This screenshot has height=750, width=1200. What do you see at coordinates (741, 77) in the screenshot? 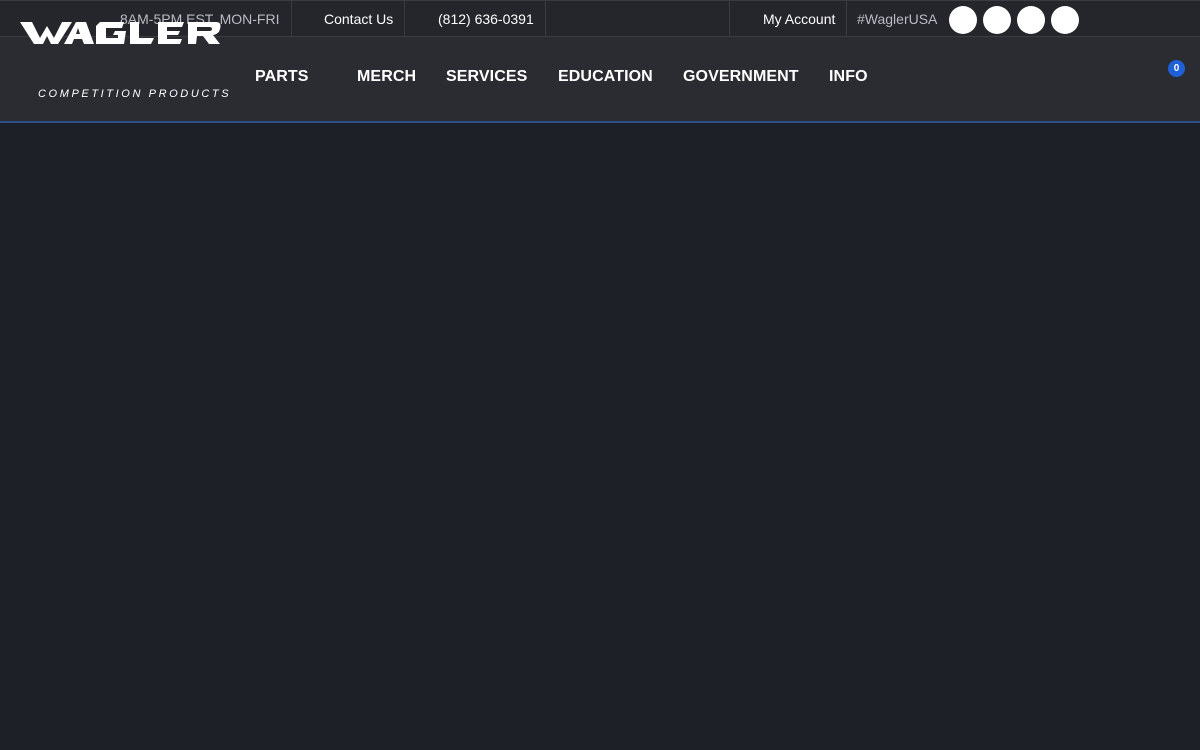
I see `nav-government: GOVERNMENT` at bounding box center [741, 77].